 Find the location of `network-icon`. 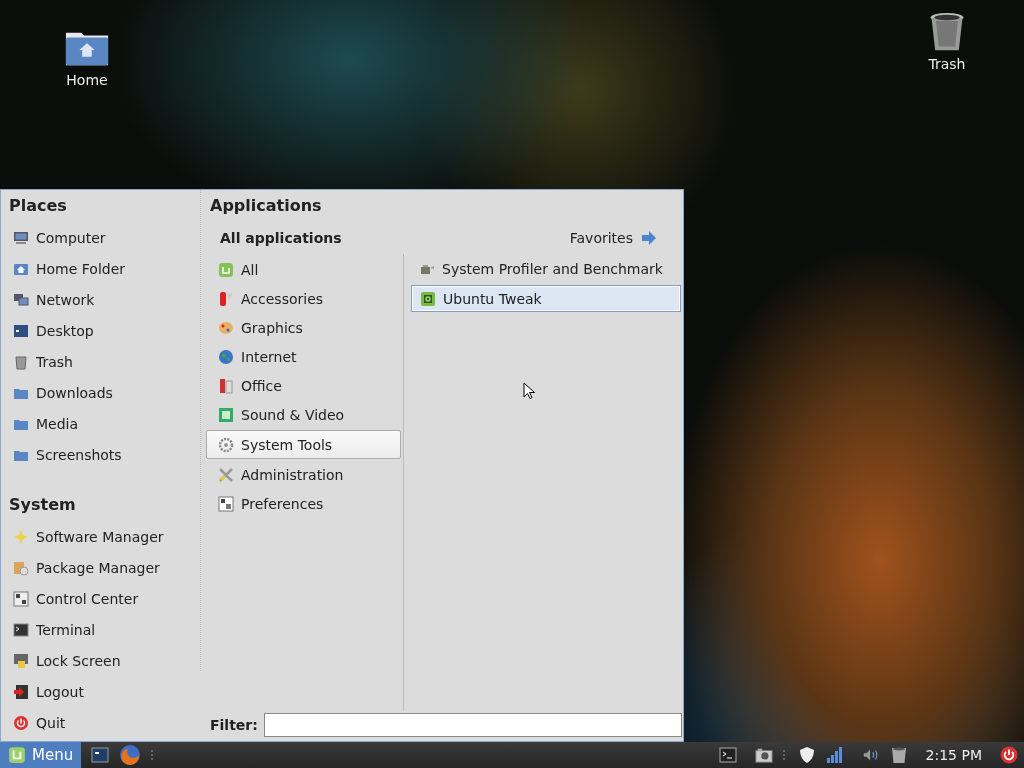

network-icon is located at coordinates (21, 299).